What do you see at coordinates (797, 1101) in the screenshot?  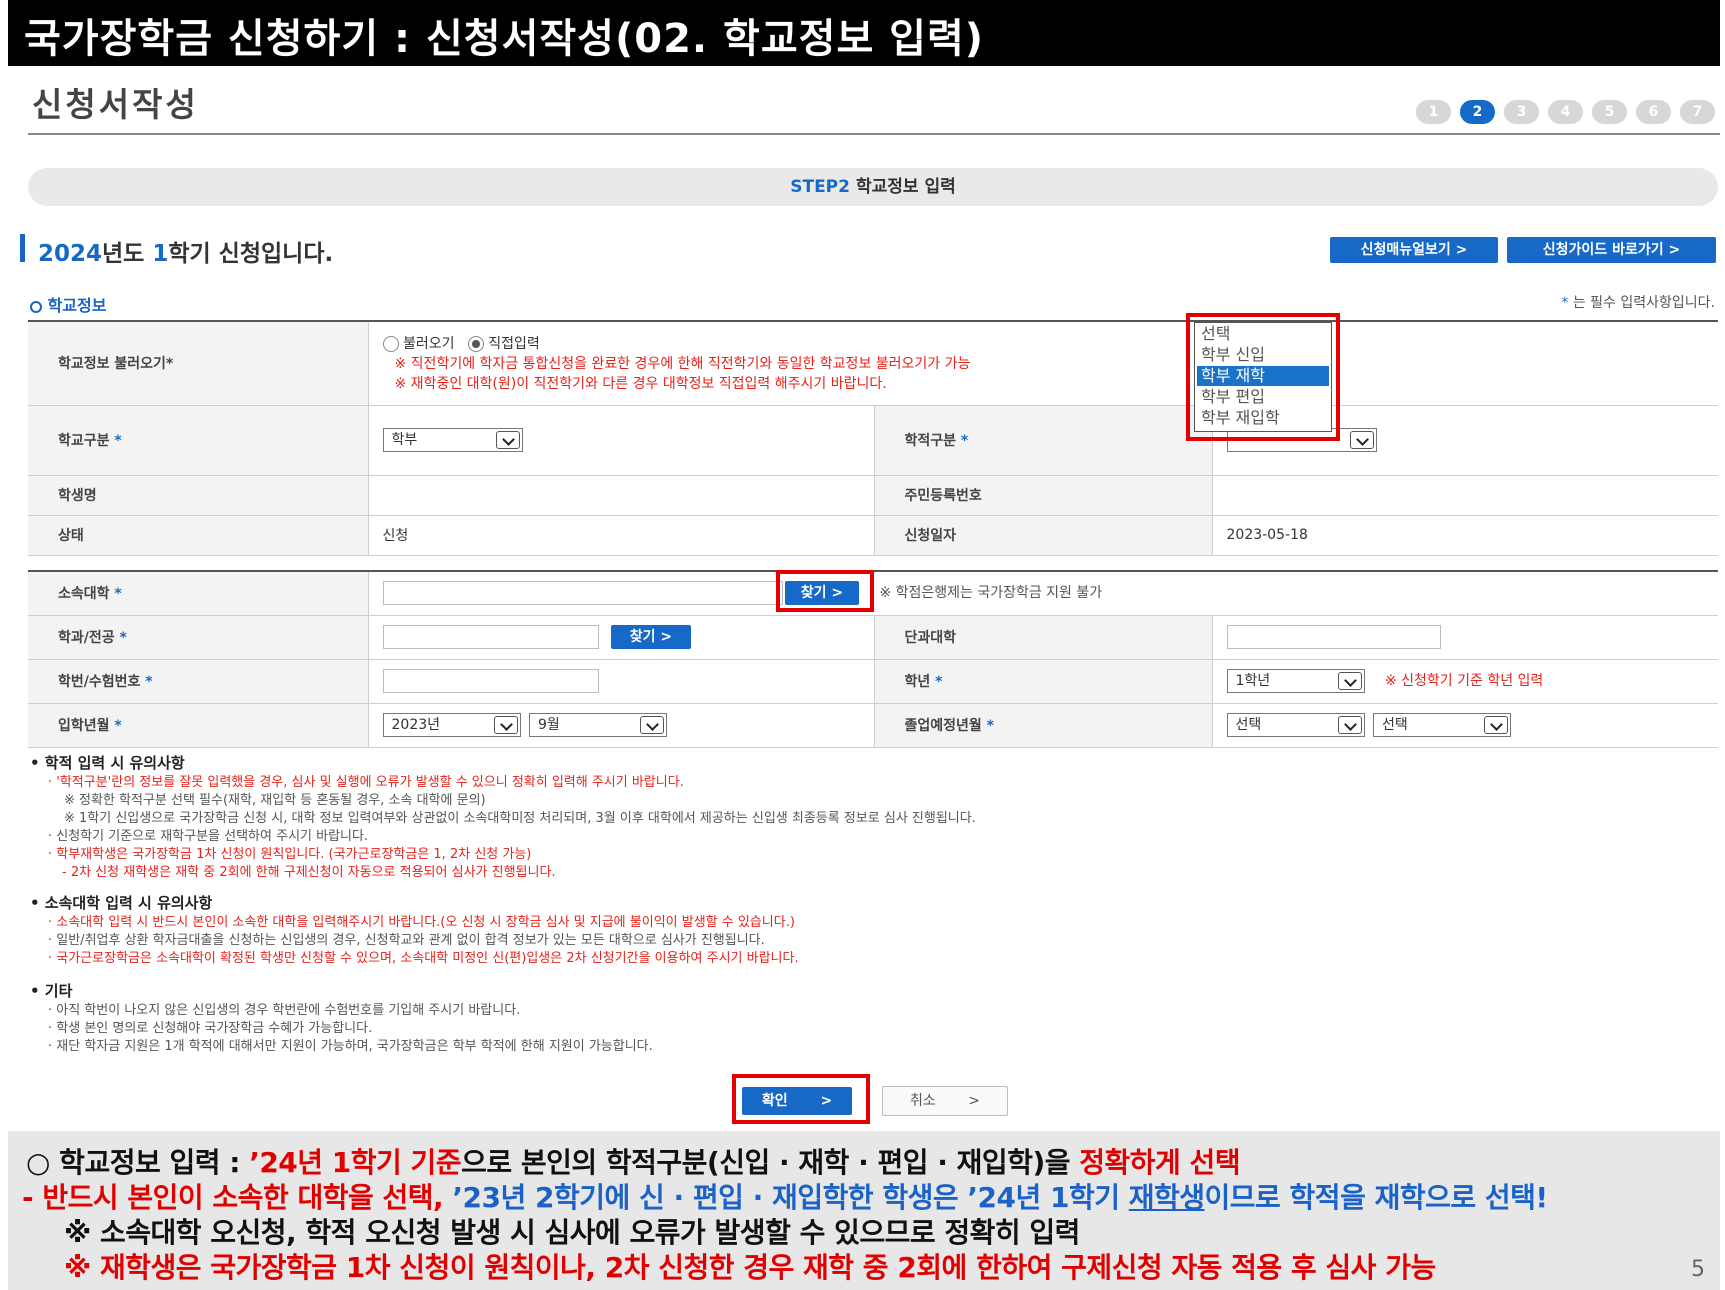 I see `confirm-button: 확인 >` at bounding box center [797, 1101].